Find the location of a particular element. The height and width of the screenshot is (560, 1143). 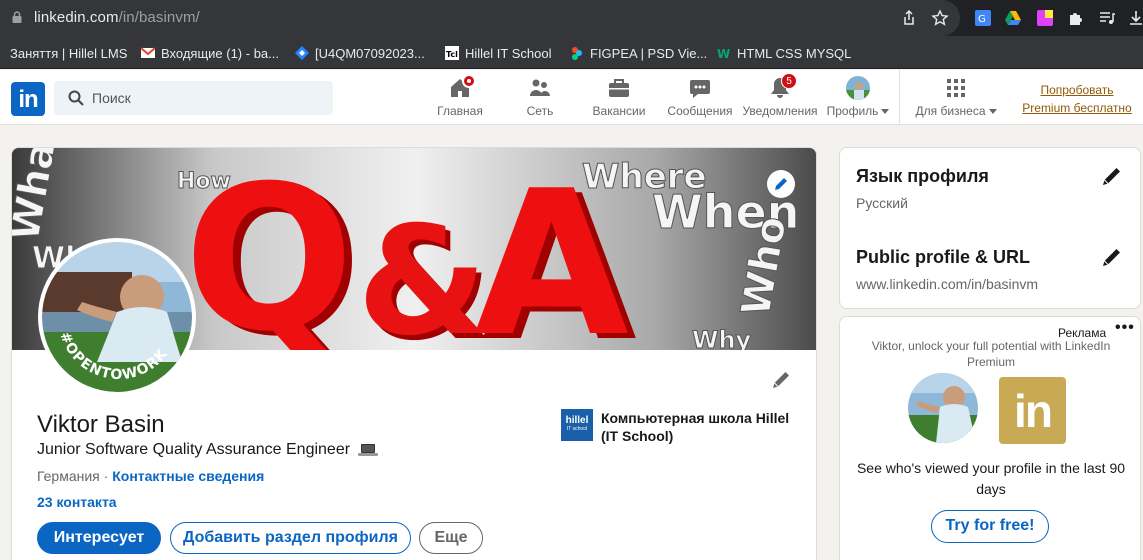

grid-icon is located at coordinates (956, 88).